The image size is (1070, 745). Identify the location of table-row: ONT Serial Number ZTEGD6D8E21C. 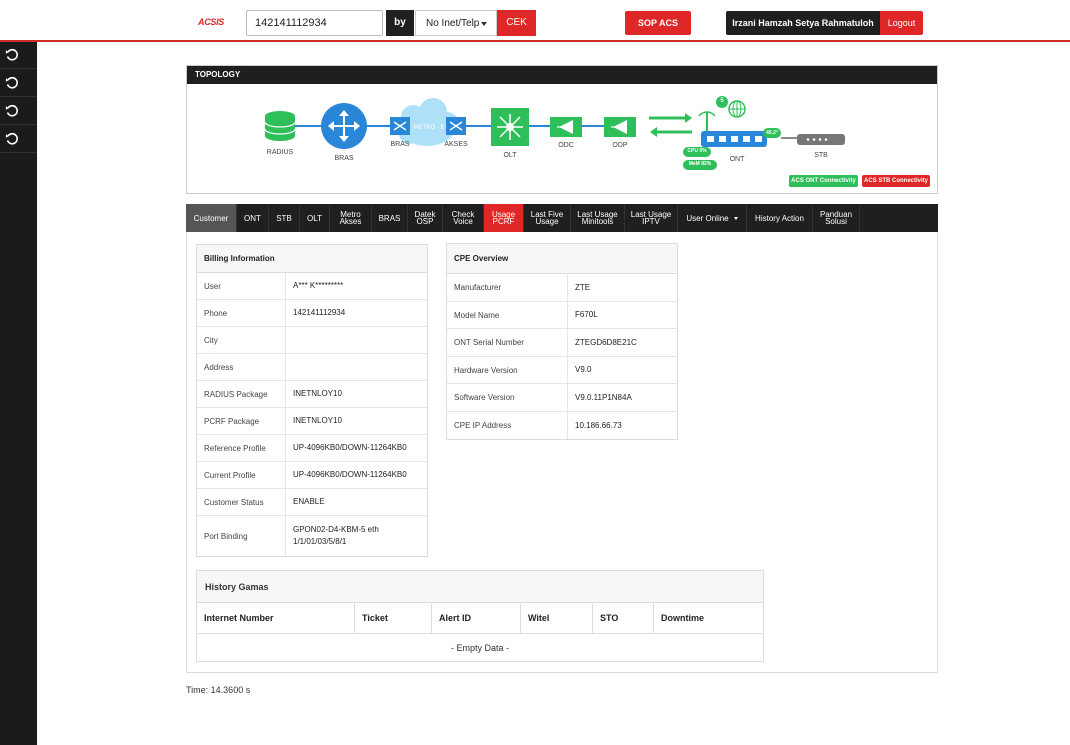
(562, 343).